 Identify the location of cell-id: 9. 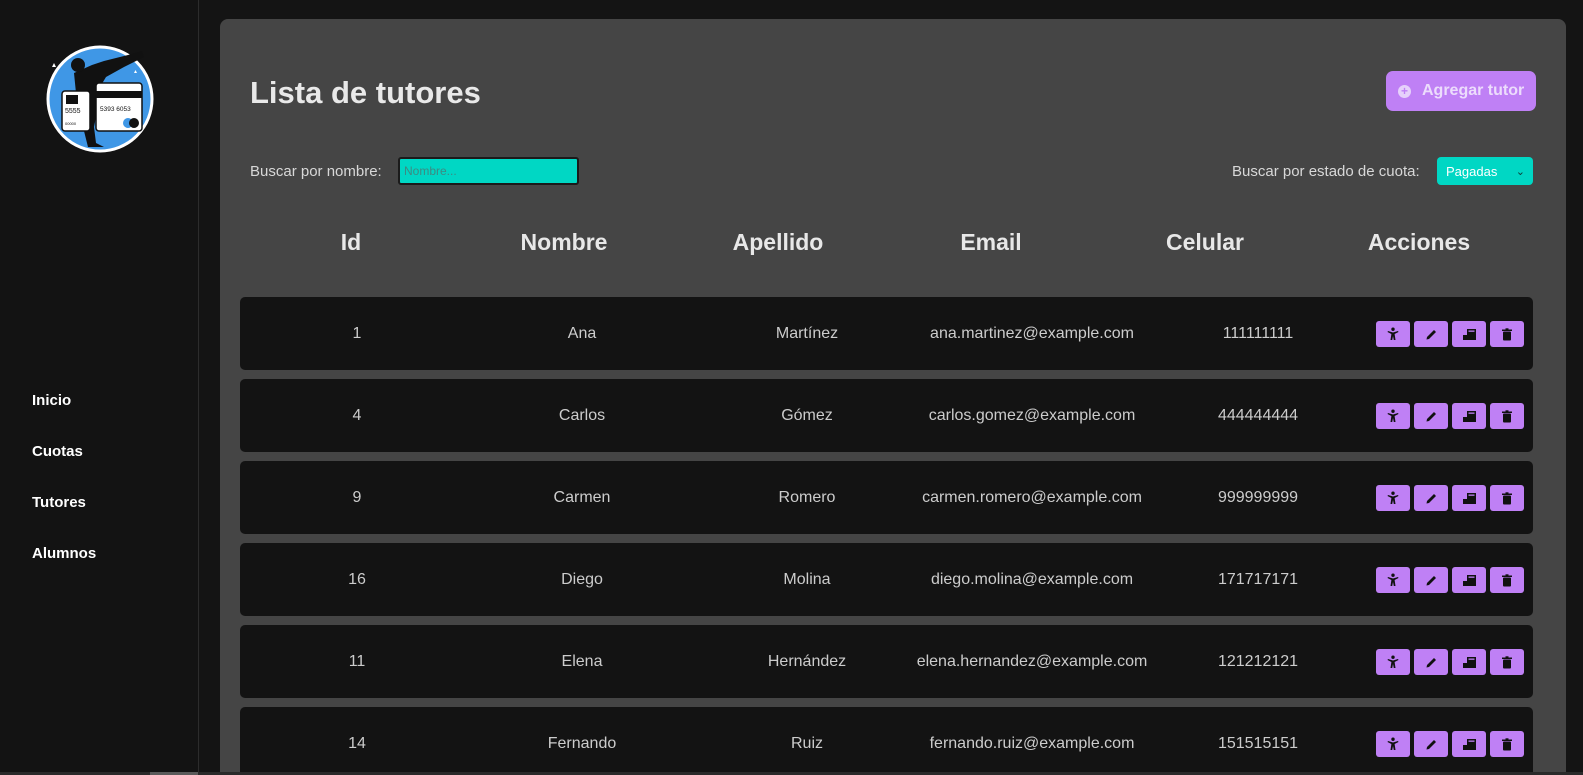
(357, 497).